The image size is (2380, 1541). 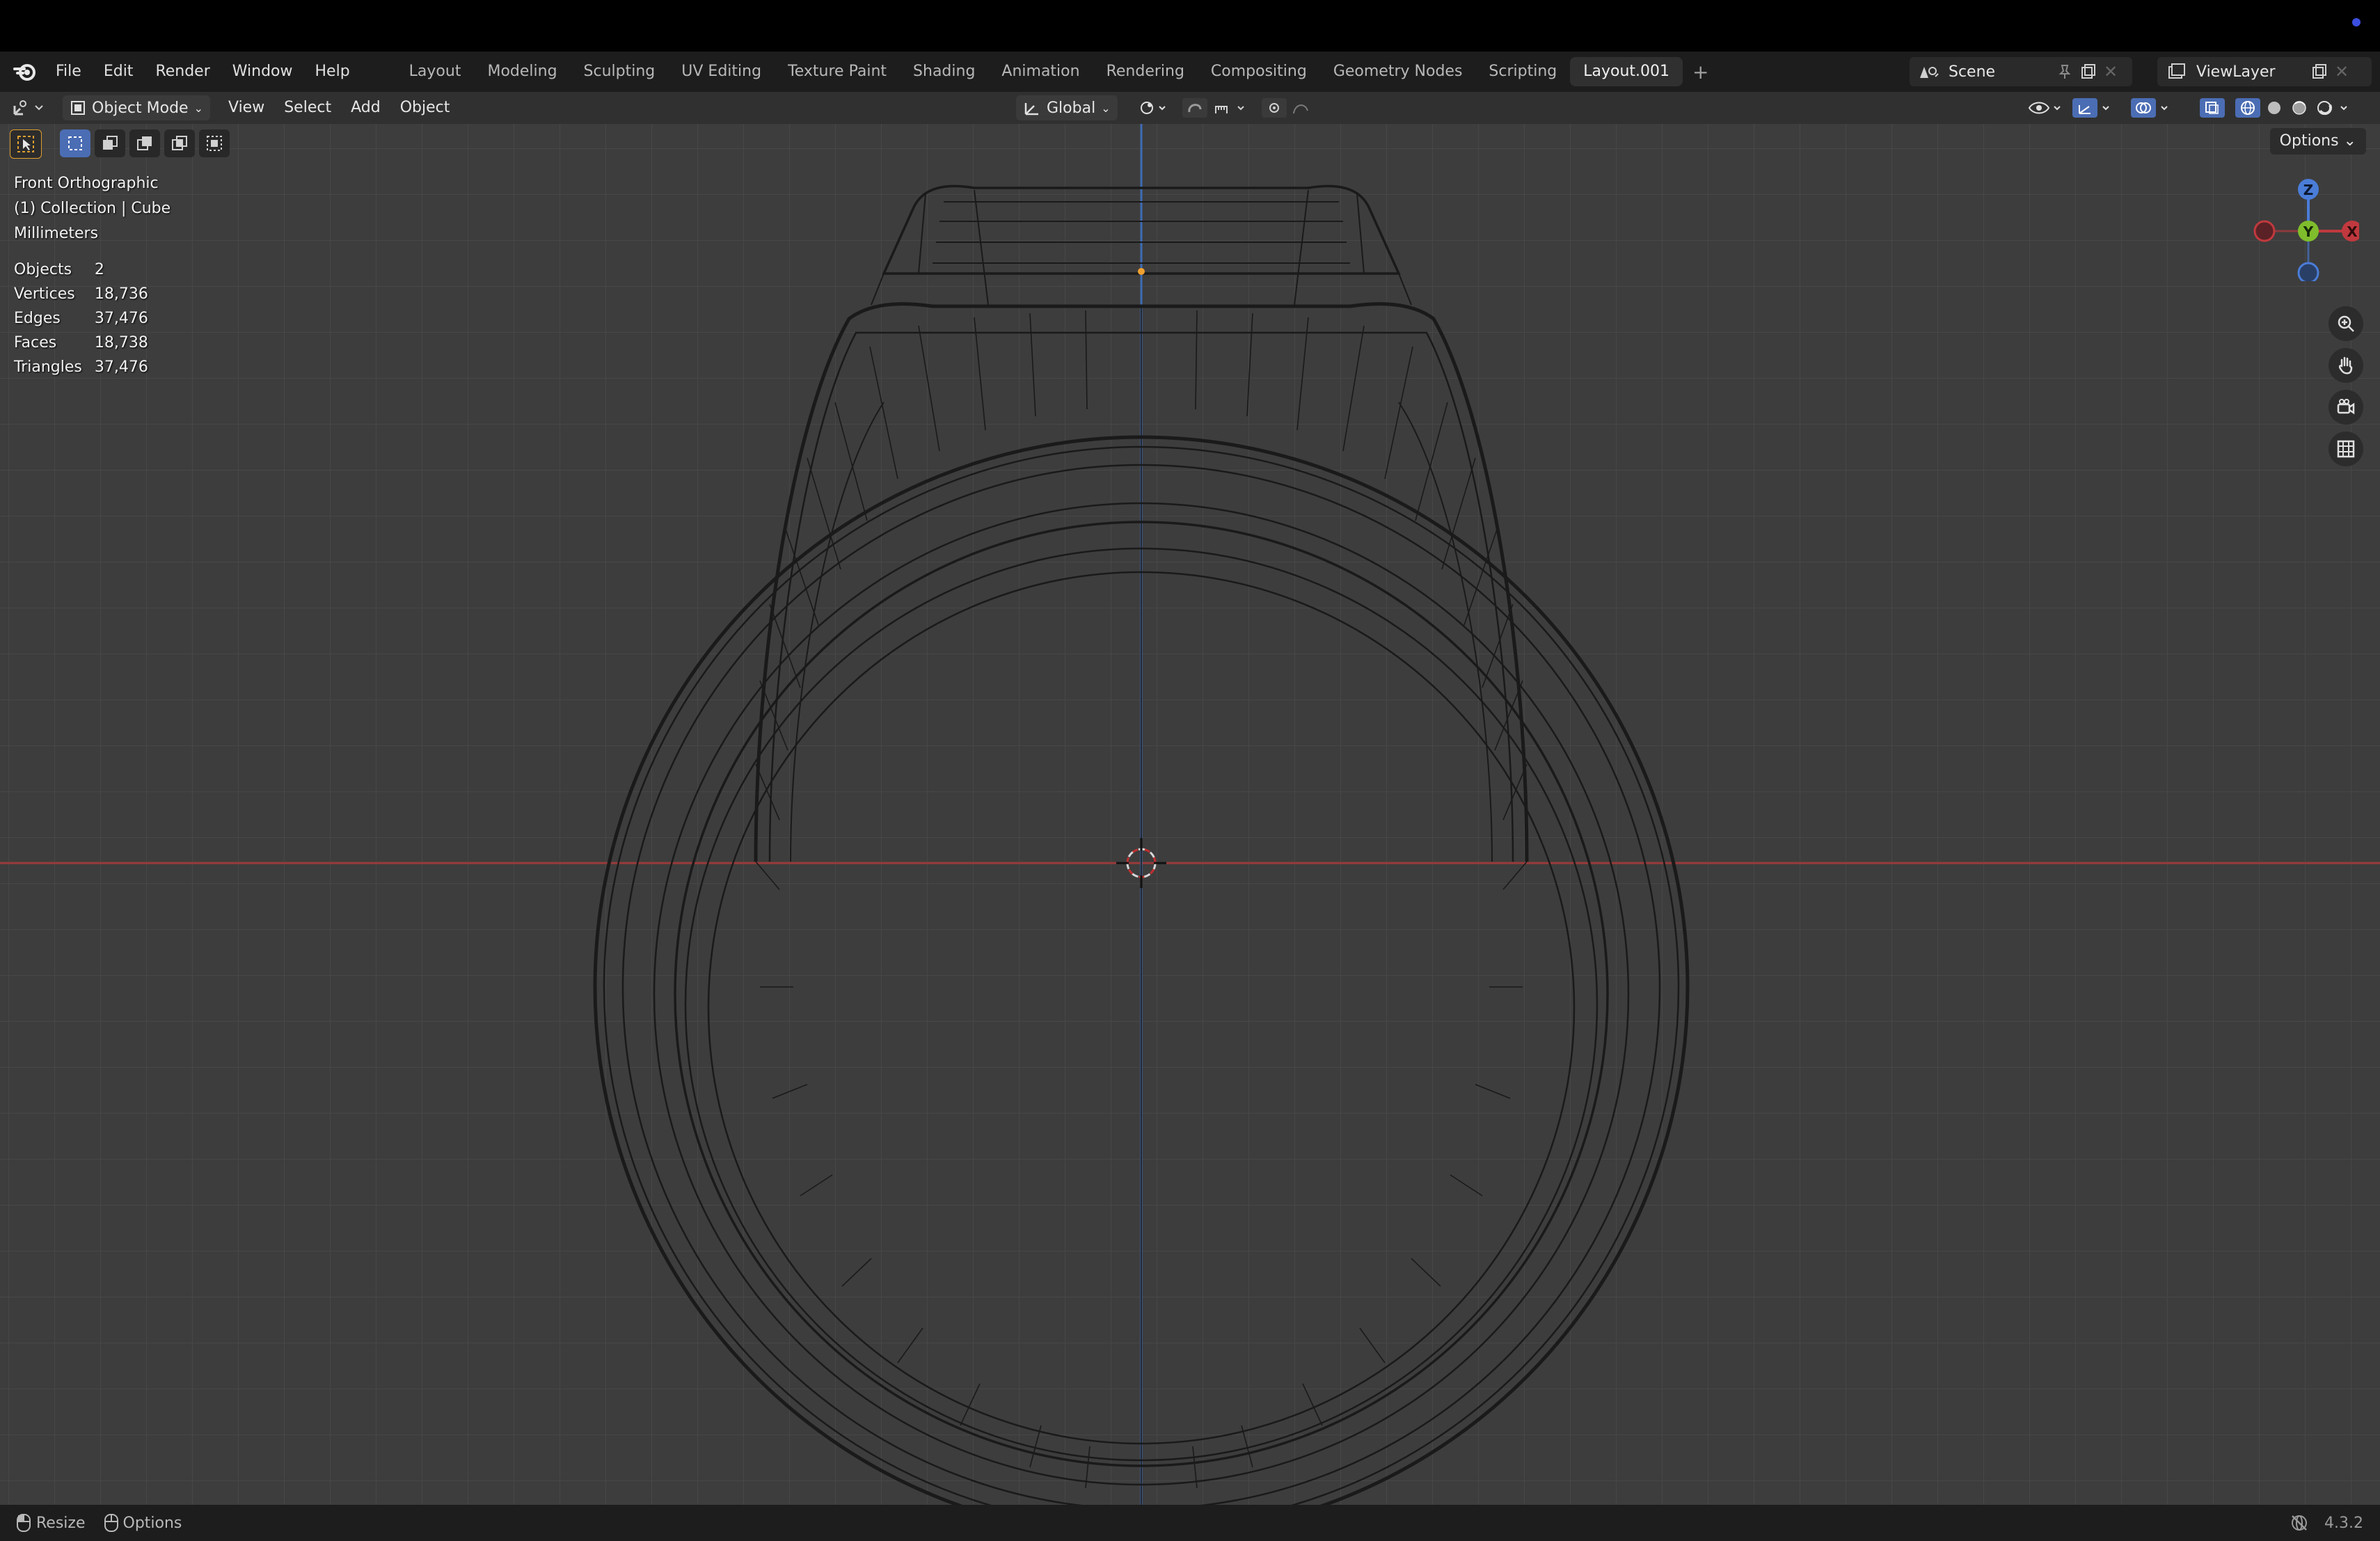 What do you see at coordinates (2001, 72) in the screenshot?
I see `scene-name: Scene` at bounding box center [2001, 72].